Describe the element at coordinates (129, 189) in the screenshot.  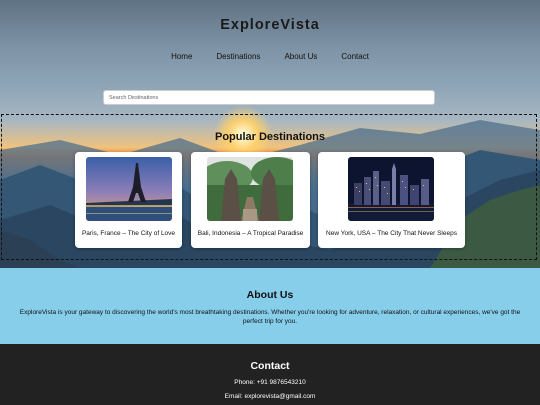
I see `eiffel-tower-image` at that location.